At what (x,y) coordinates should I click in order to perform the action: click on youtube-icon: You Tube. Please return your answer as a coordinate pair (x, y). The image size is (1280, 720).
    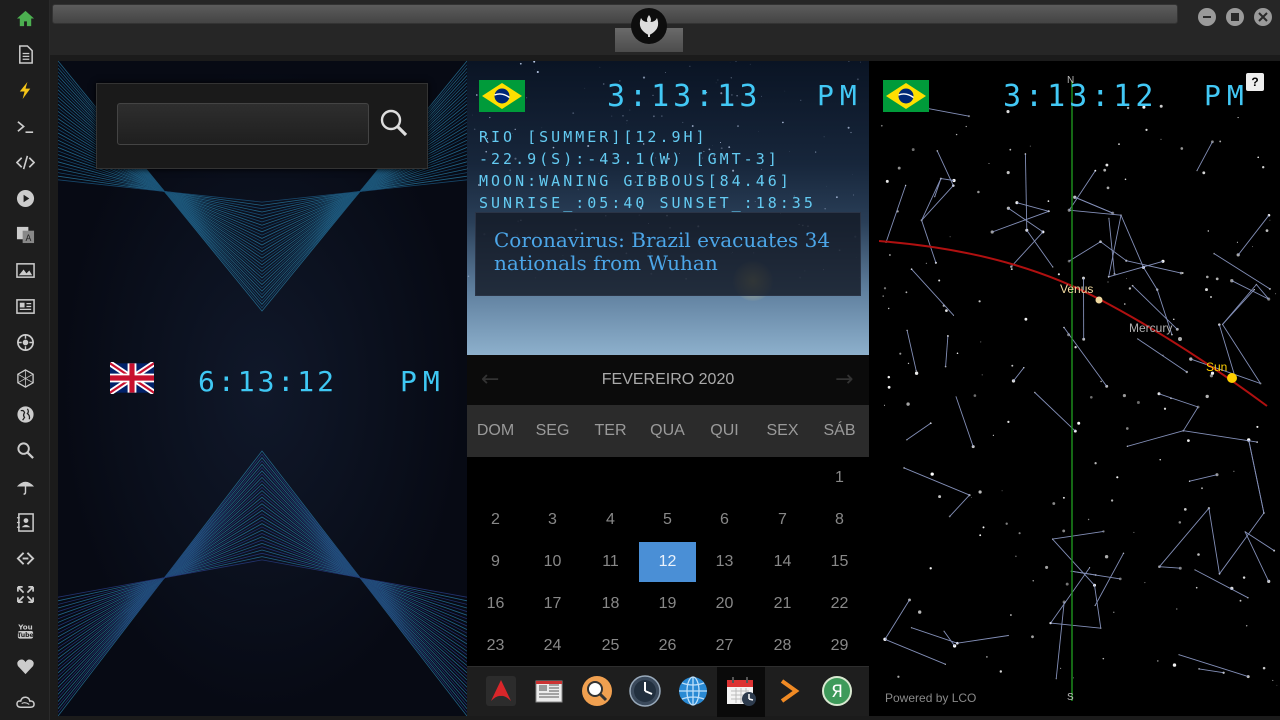
    Looking at the image, I should click on (25, 630).